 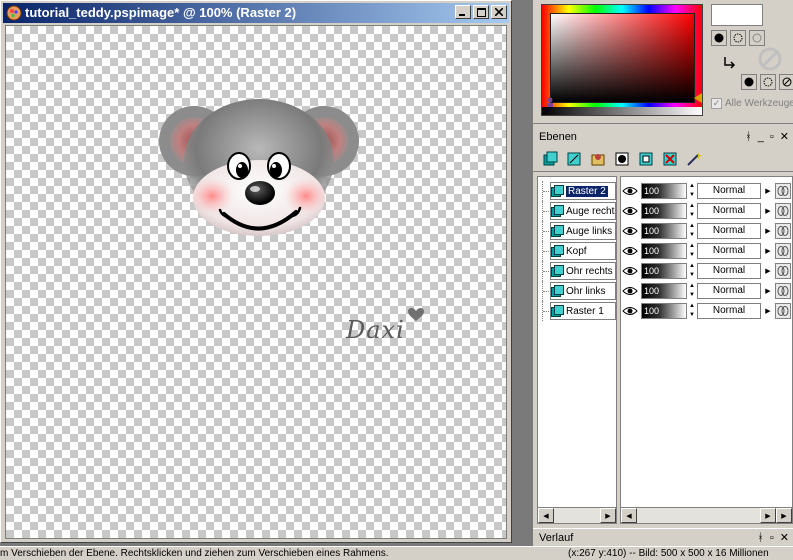 I want to click on minimize-button, so click(x=463, y=12).